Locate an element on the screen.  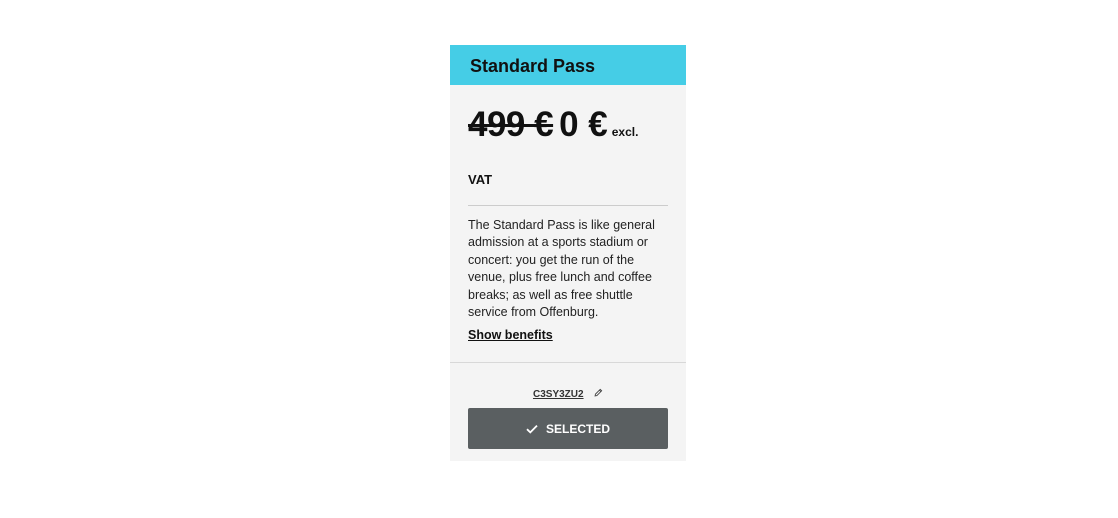
original-price: 499 € is located at coordinates (511, 124).